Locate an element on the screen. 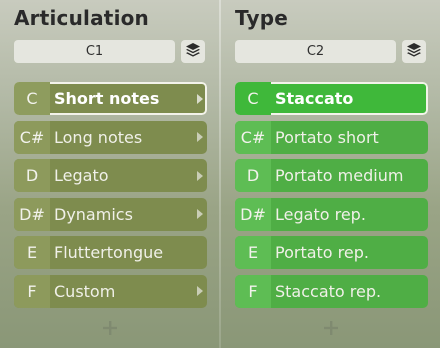 This screenshot has height=348, width=440. articulation-row-custom: F Custom is located at coordinates (110, 291).